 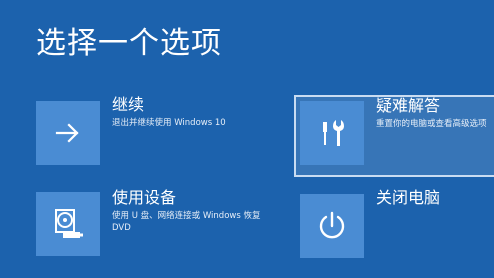 What do you see at coordinates (144, 197) in the screenshot?
I see `option-use-device-title: 使用设备` at bounding box center [144, 197].